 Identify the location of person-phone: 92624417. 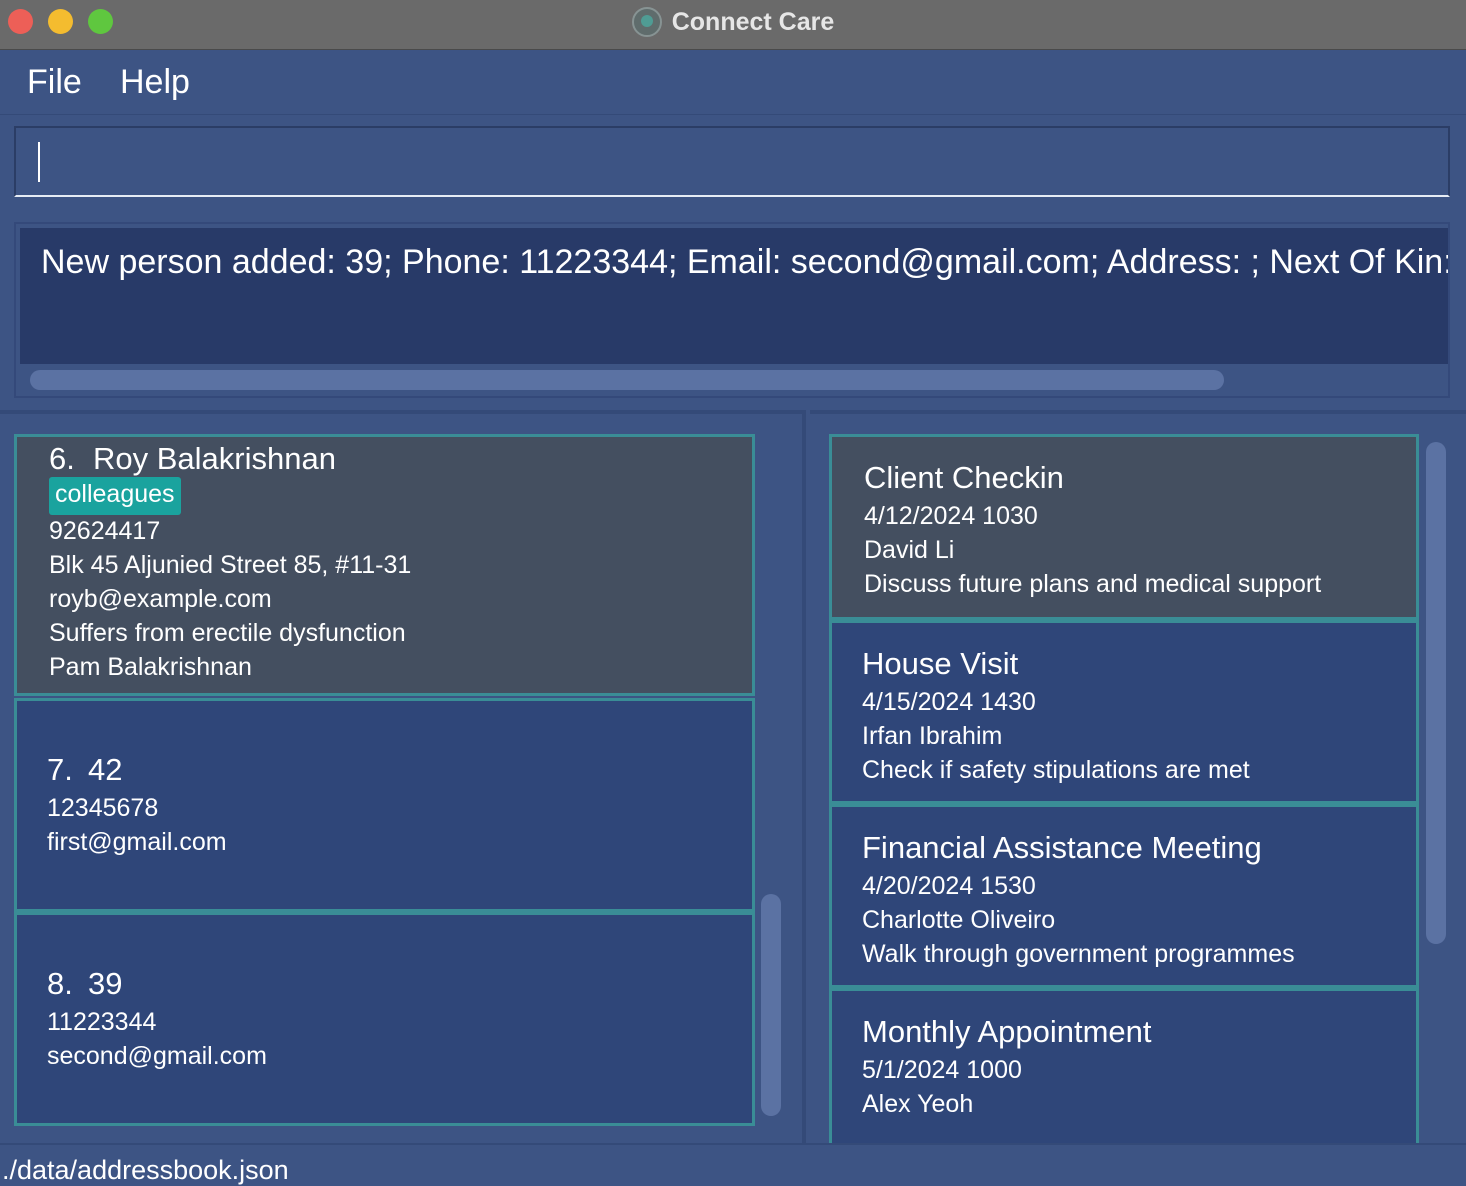
(105, 531).